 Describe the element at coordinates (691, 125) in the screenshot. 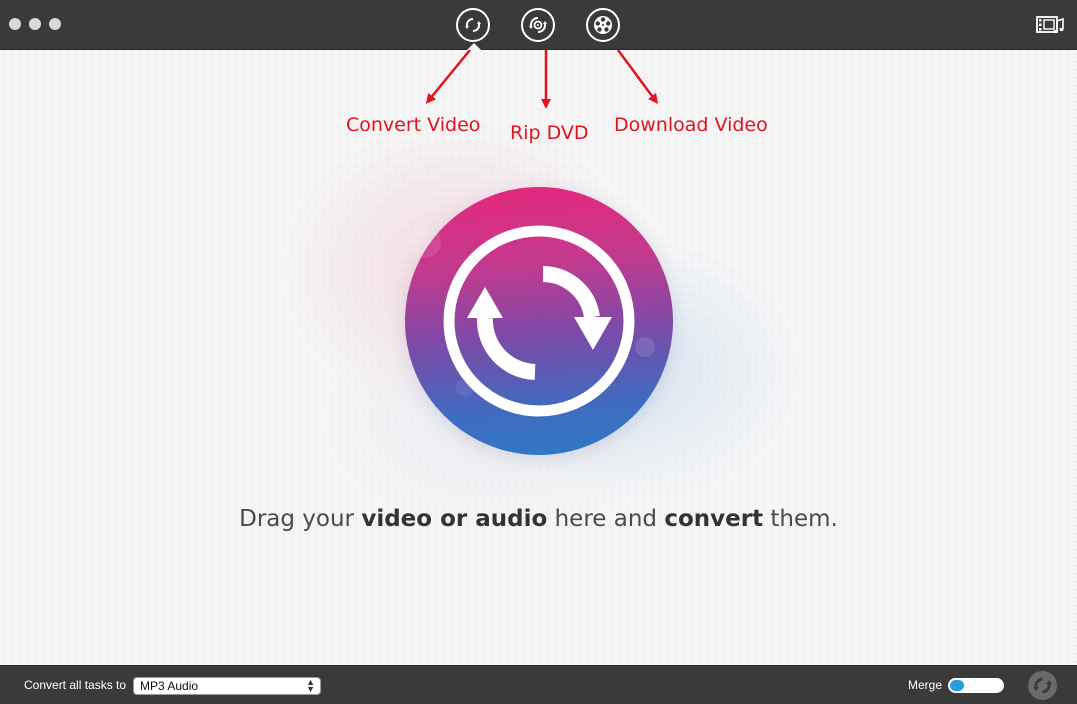

I see `annotation-download-video: Download Video` at that location.